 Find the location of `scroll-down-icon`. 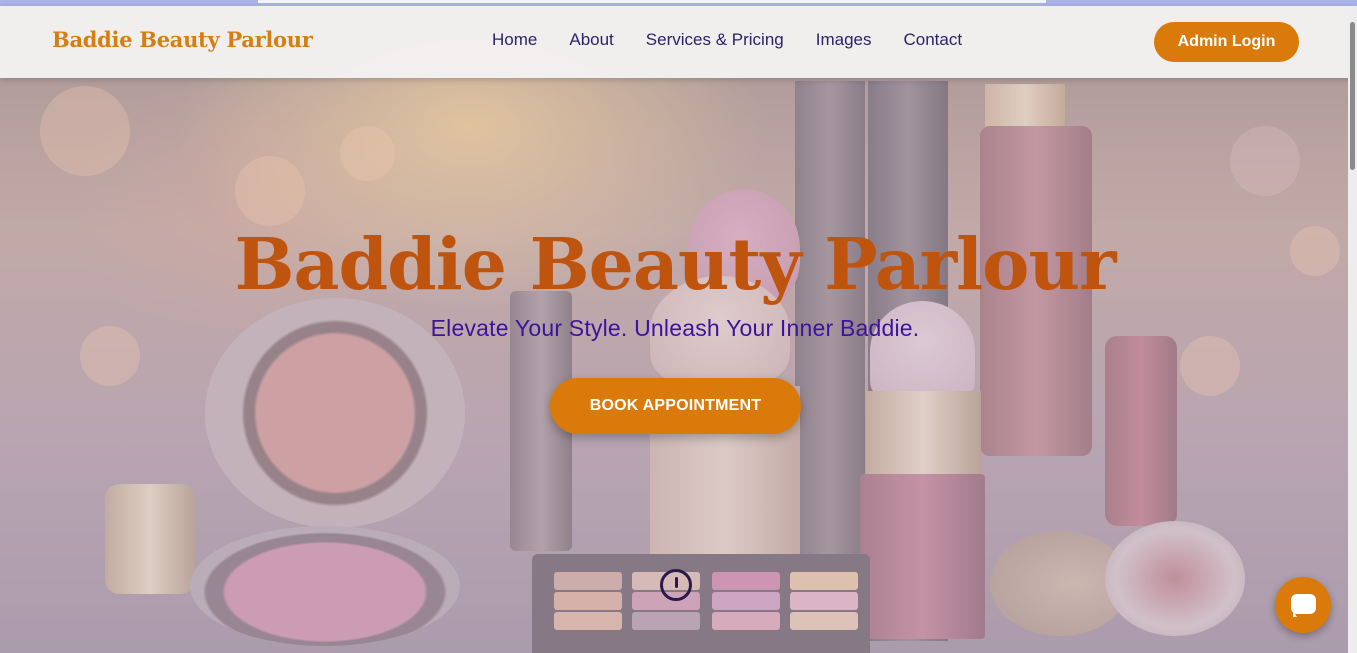

scroll-down-icon is located at coordinates (676, 585).